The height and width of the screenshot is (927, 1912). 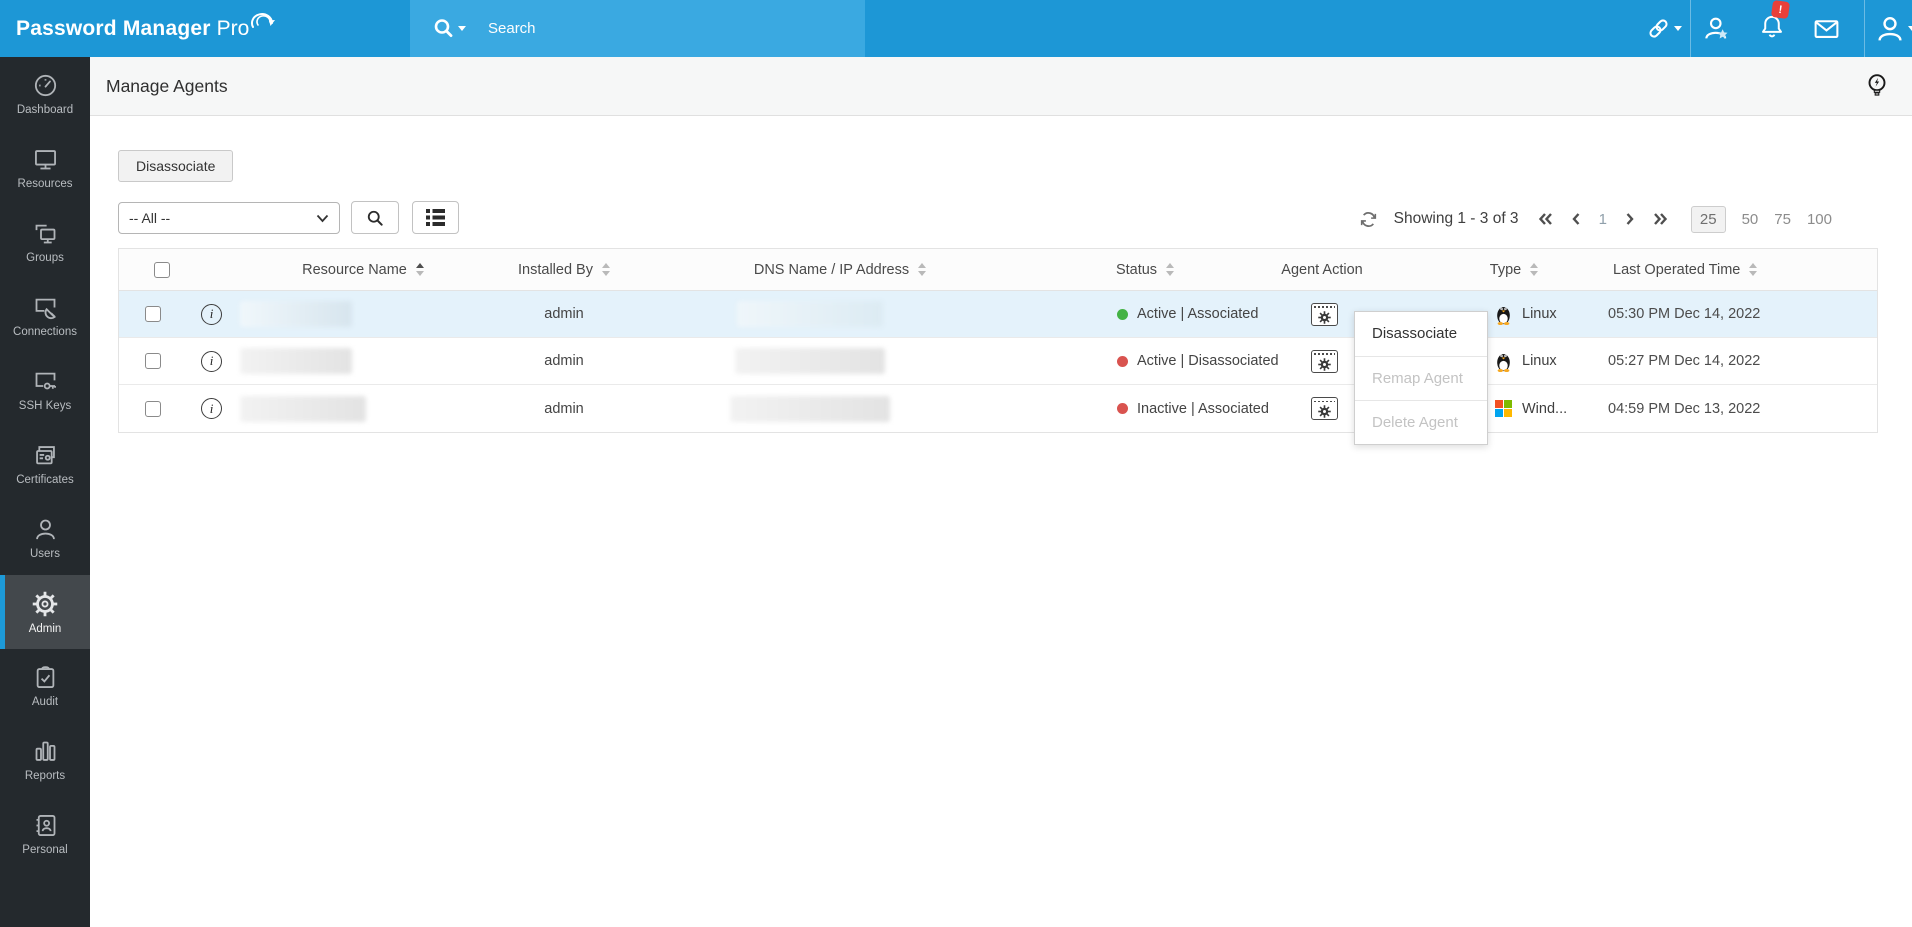 I want to click on pagination: Showing 1 - 3 of 3 1 25 50 75 100, so click(x=1595, y=219).